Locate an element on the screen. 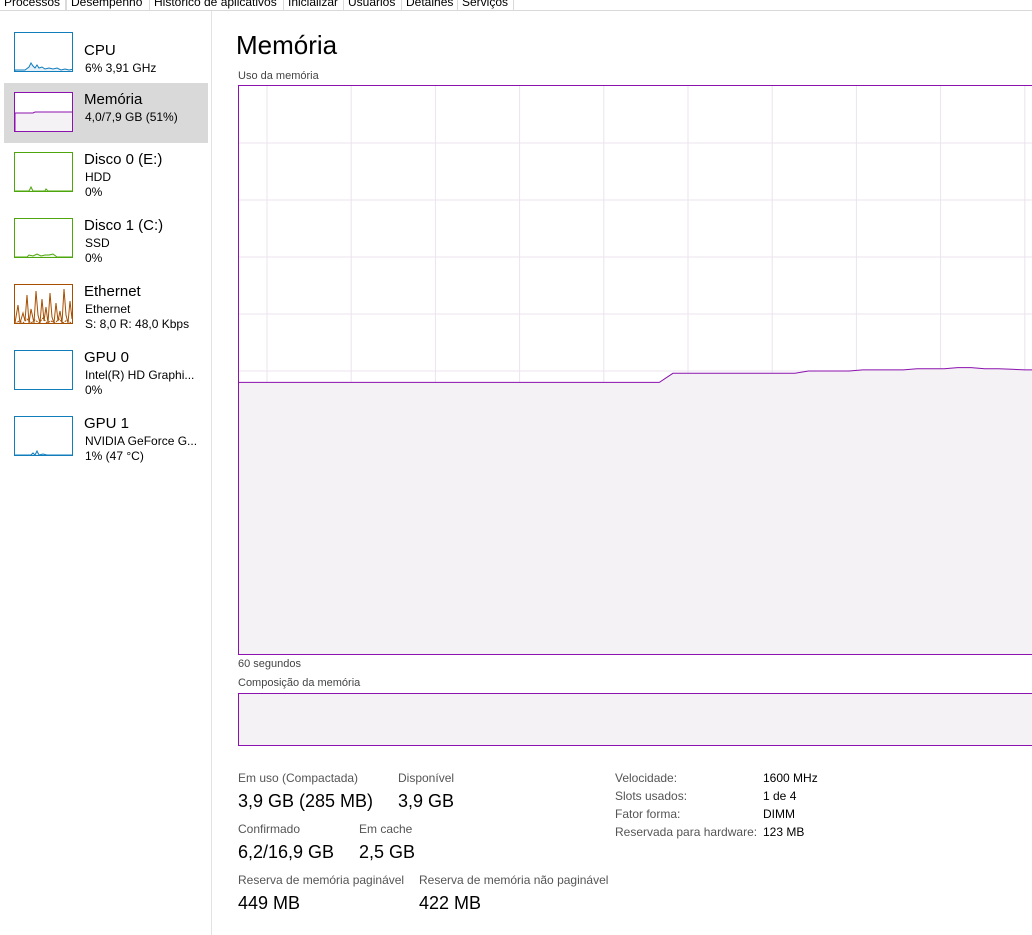 The height and width of the screenshot is (935, 1032). sidebar-item-detail: HDD is located at coordinates (98, 177).